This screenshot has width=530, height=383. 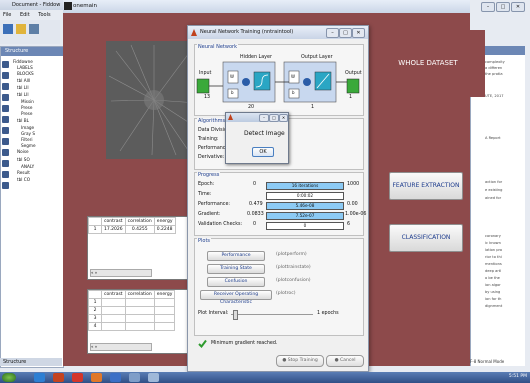 What do you see at coordinates (23, 172) in the screenshot?
I see `tree-item: Result` at bounding box center [23, 172].